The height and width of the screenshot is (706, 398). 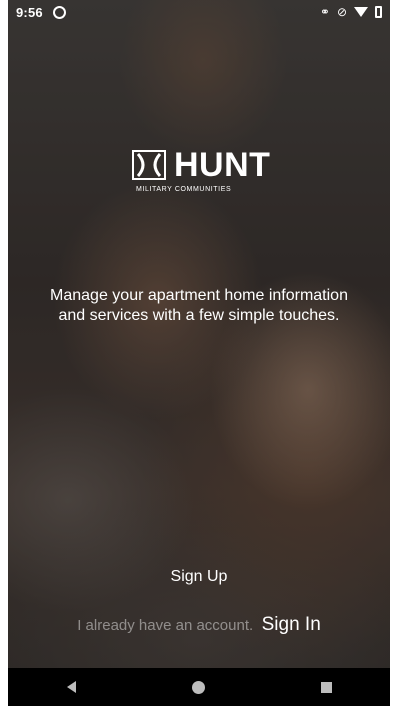 I want to click on status-bar: 9:56 ⚭ ⊘, so click(x=199, y=12).